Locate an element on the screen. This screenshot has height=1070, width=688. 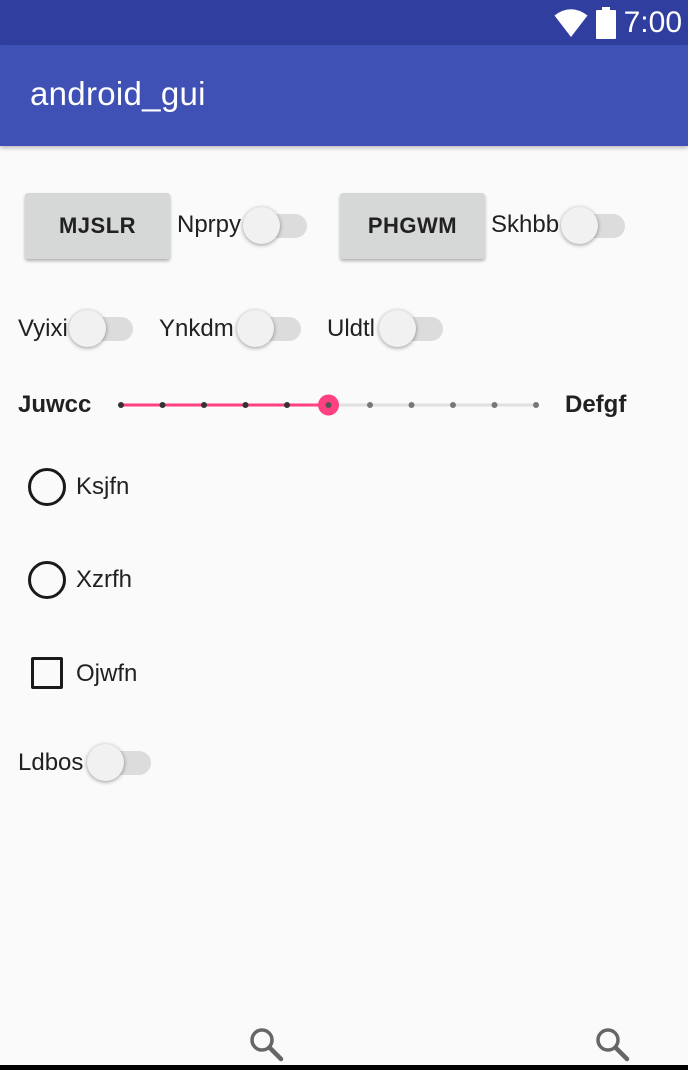
discrete-slider is located at coordinates (330, 405).